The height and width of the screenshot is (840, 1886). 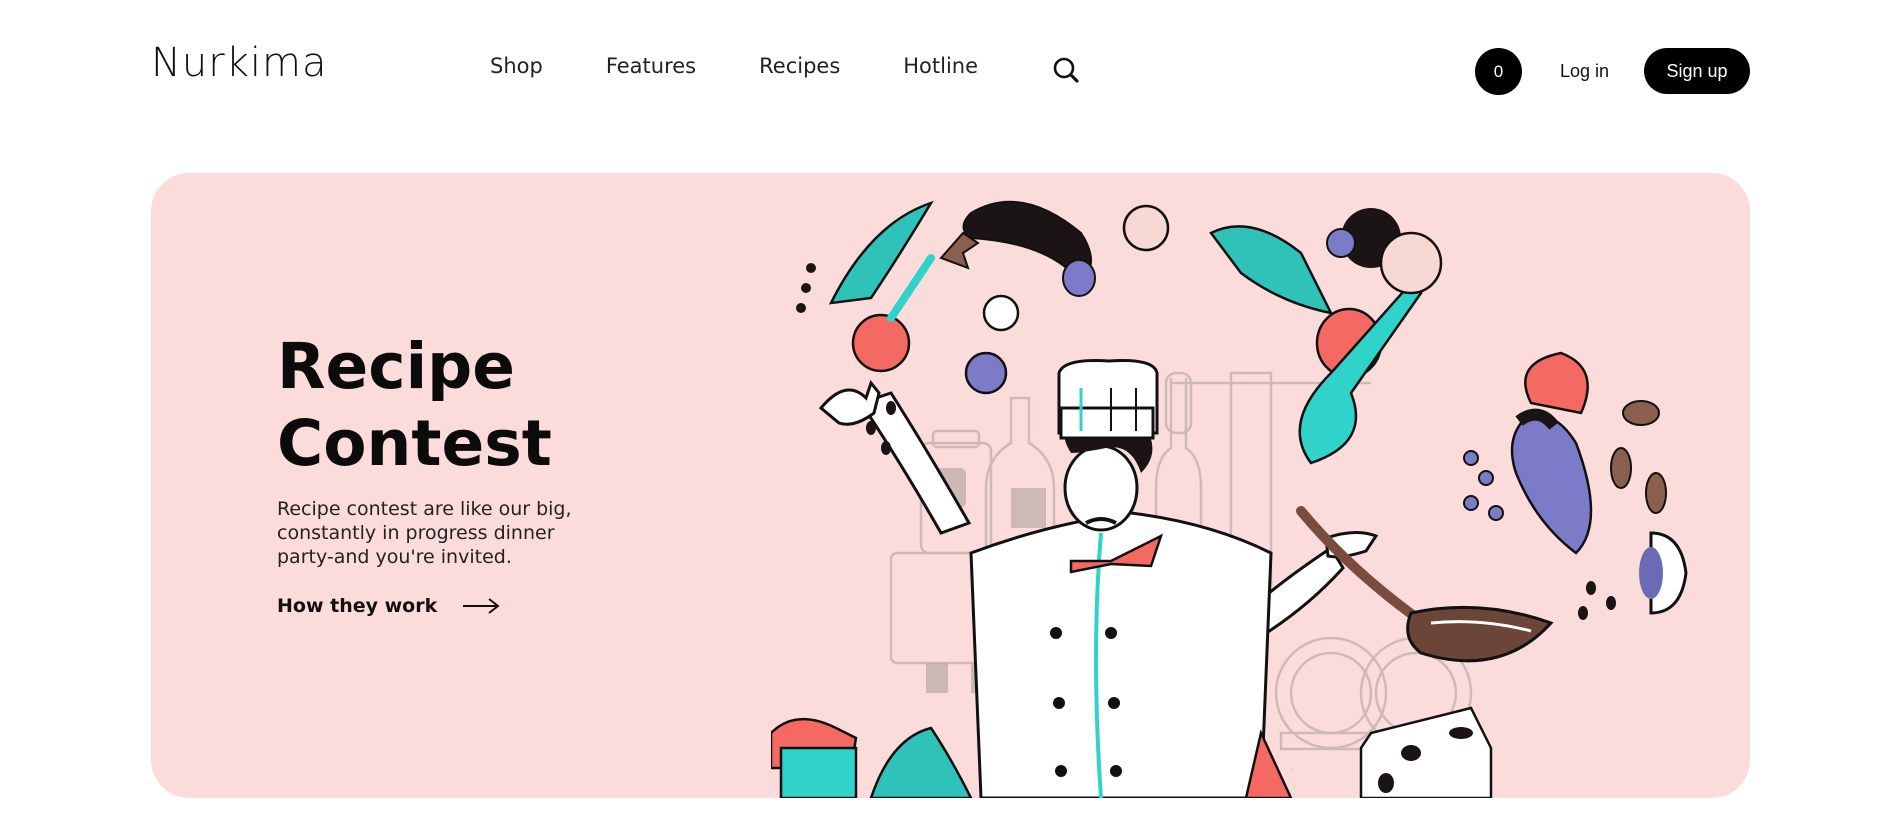 What do you see at coordinates (396, 366) in the screenshot?
I see `hero-title-line-1: Recipe` at bounding box center [396, 366].